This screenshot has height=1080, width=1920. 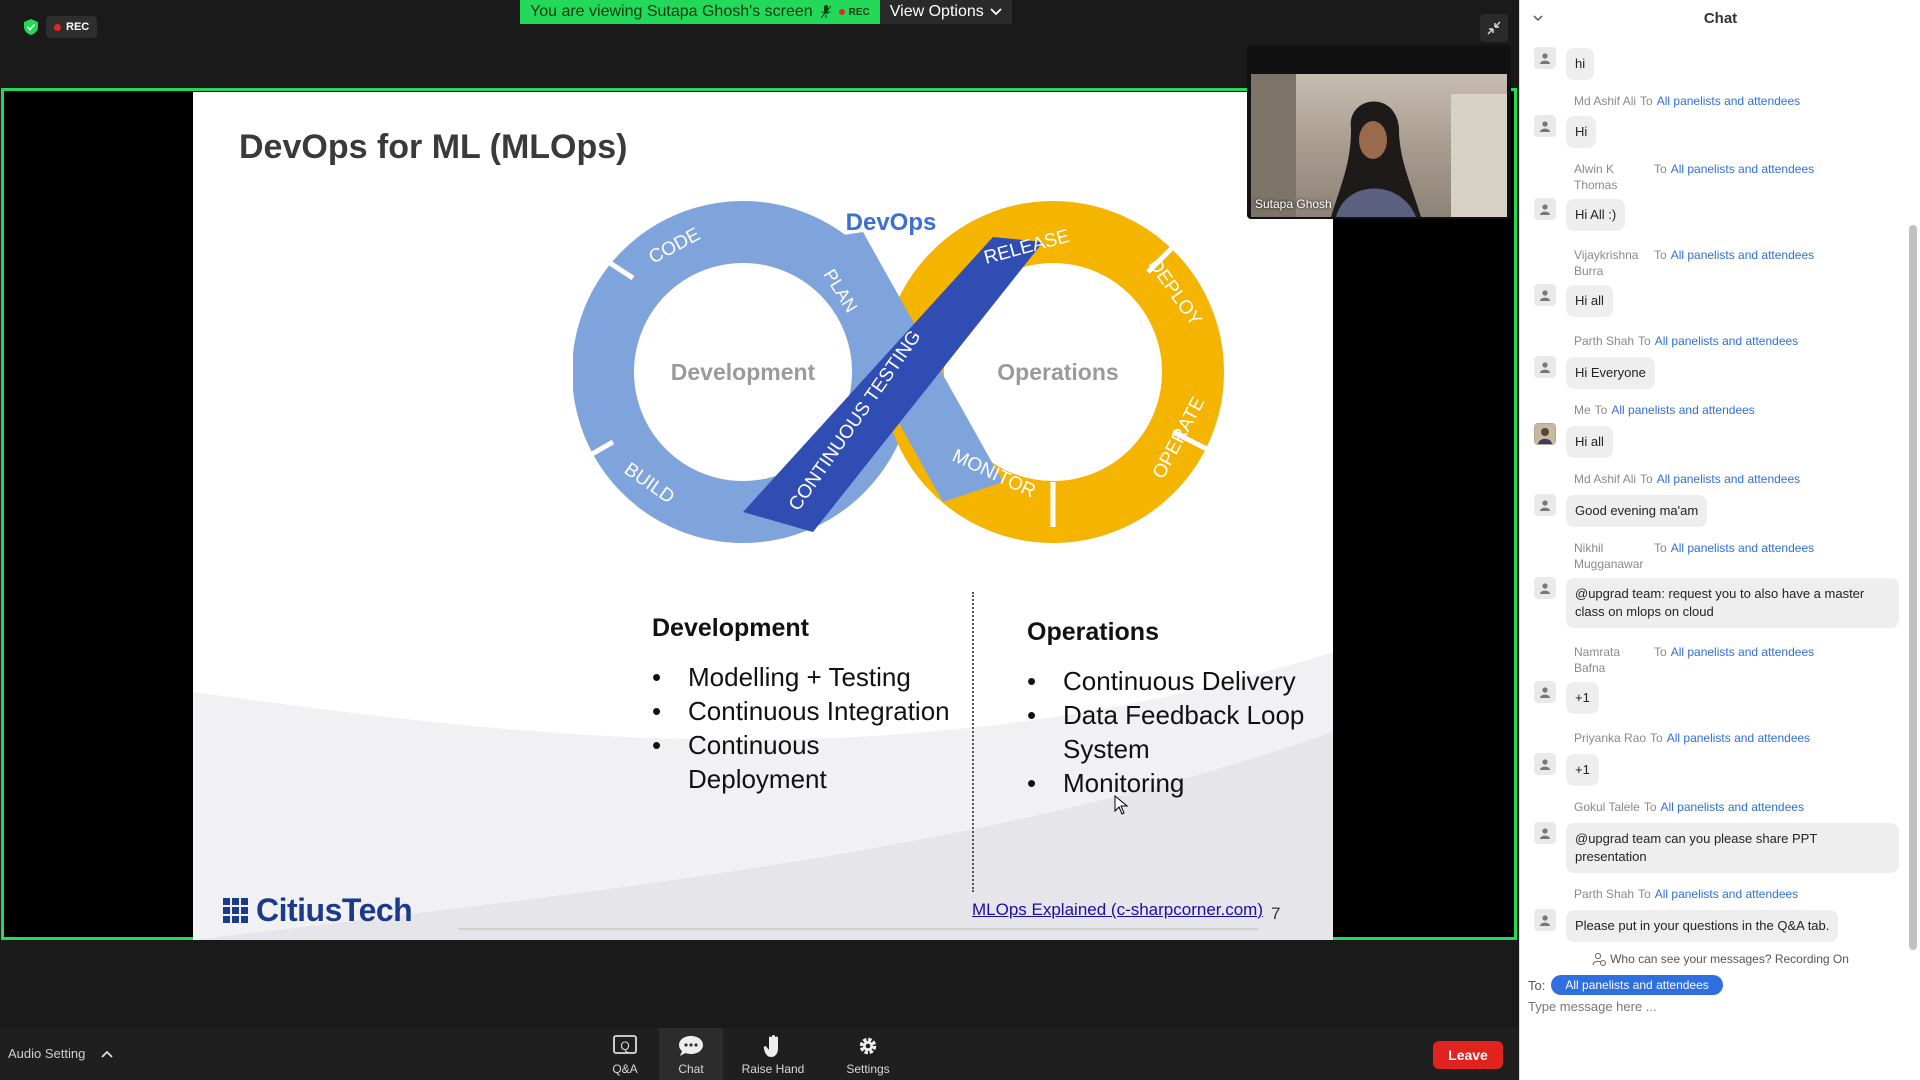 What do you see at coordinates (625, 1054) in the screenshot?
I see `qa-button: Q Q&A` at bounding box center [625, 1054].